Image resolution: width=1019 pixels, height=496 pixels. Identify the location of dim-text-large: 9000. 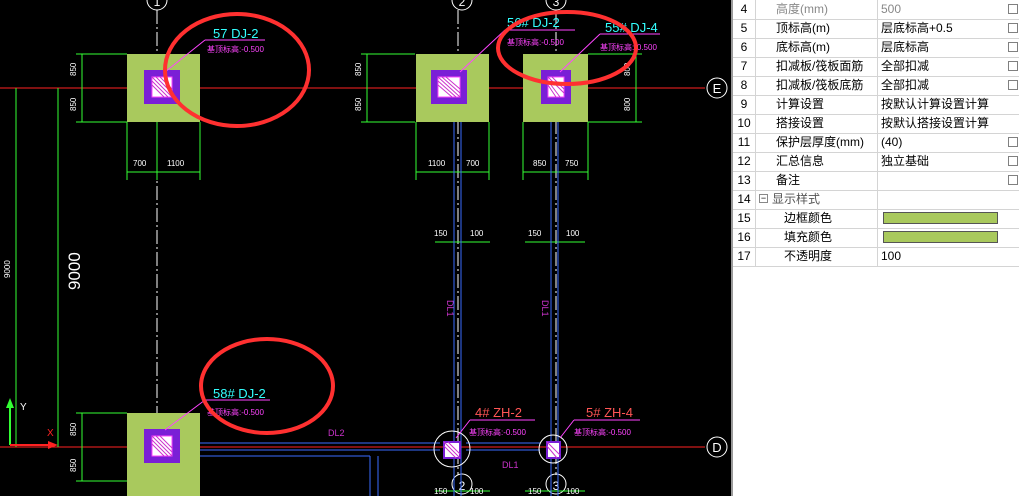
(74, 271).